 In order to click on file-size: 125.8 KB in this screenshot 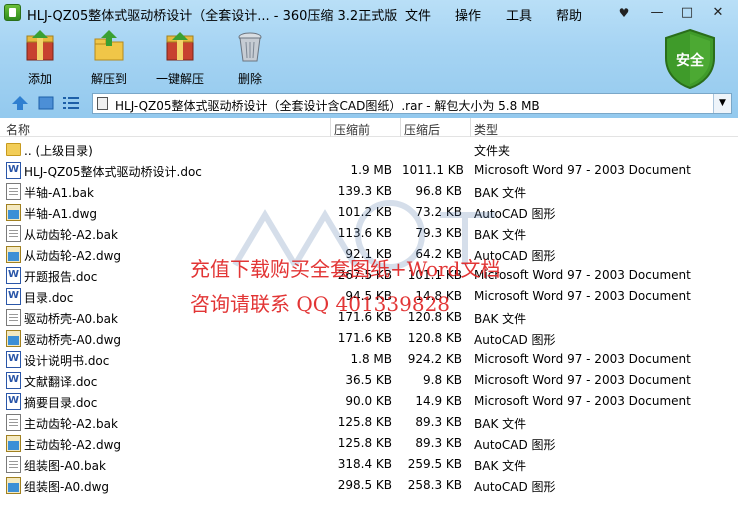, I will do `click(364, 422)`.